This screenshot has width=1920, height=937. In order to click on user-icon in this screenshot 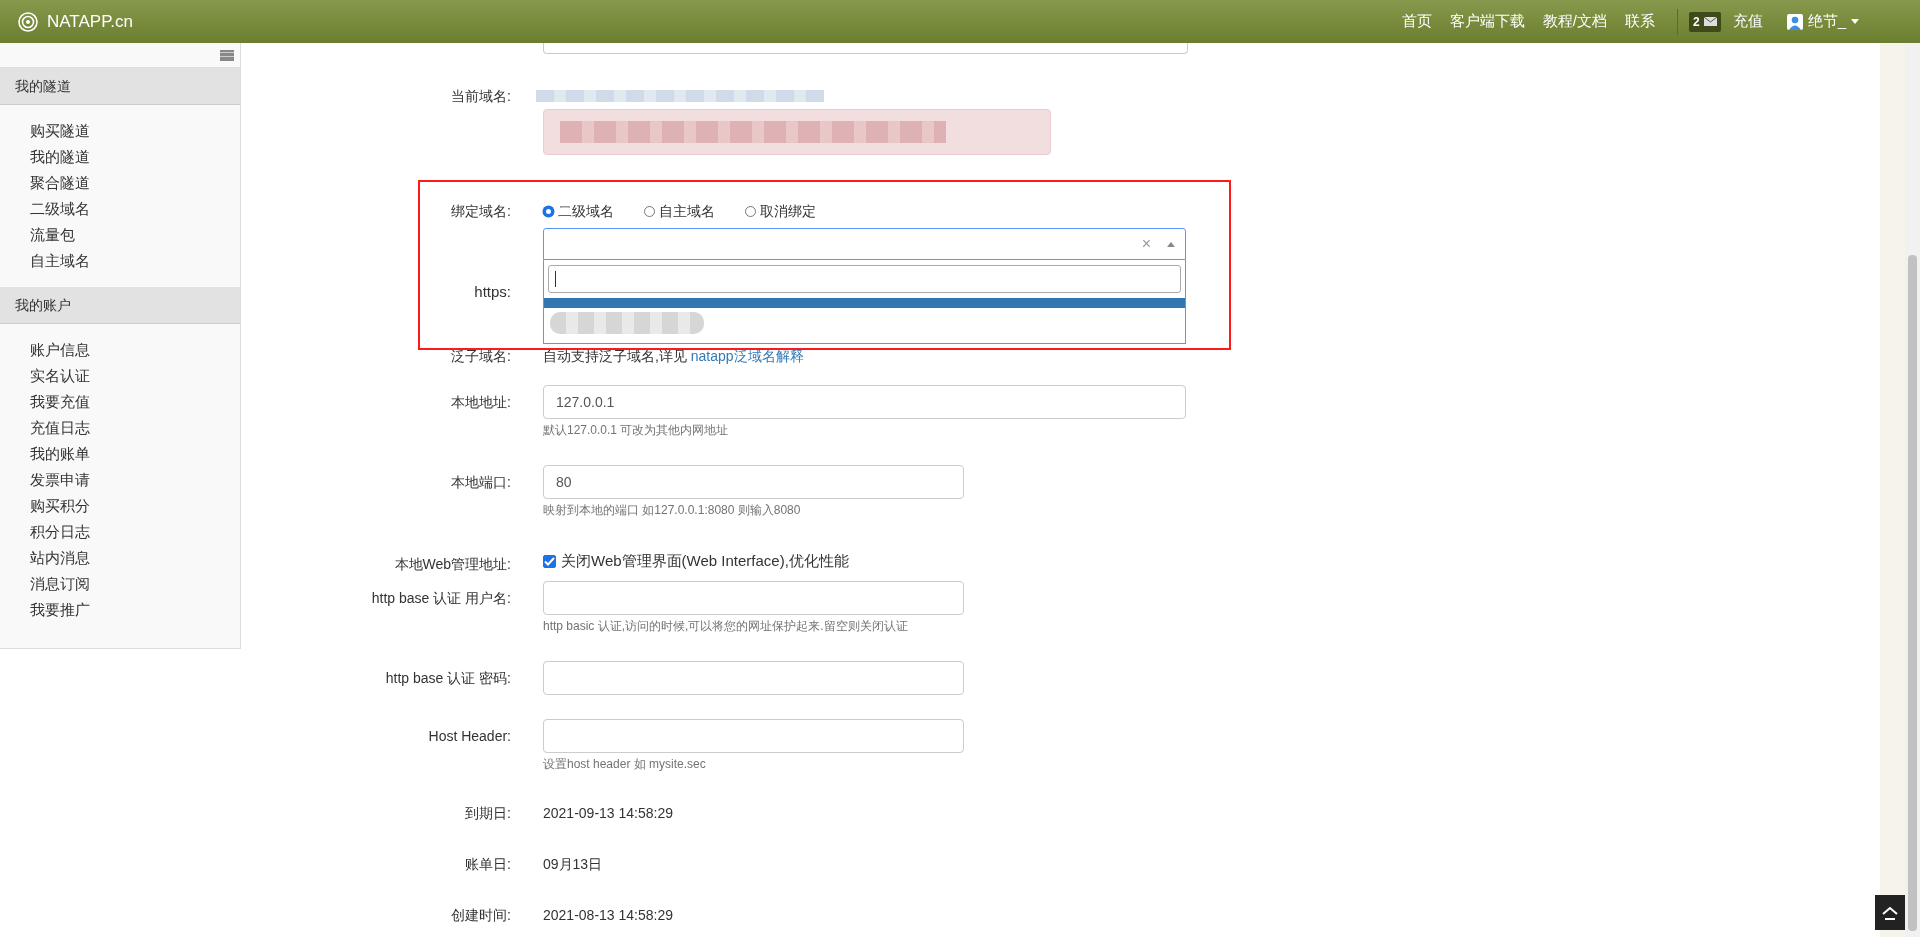, I will do `click(1794, 21)`.